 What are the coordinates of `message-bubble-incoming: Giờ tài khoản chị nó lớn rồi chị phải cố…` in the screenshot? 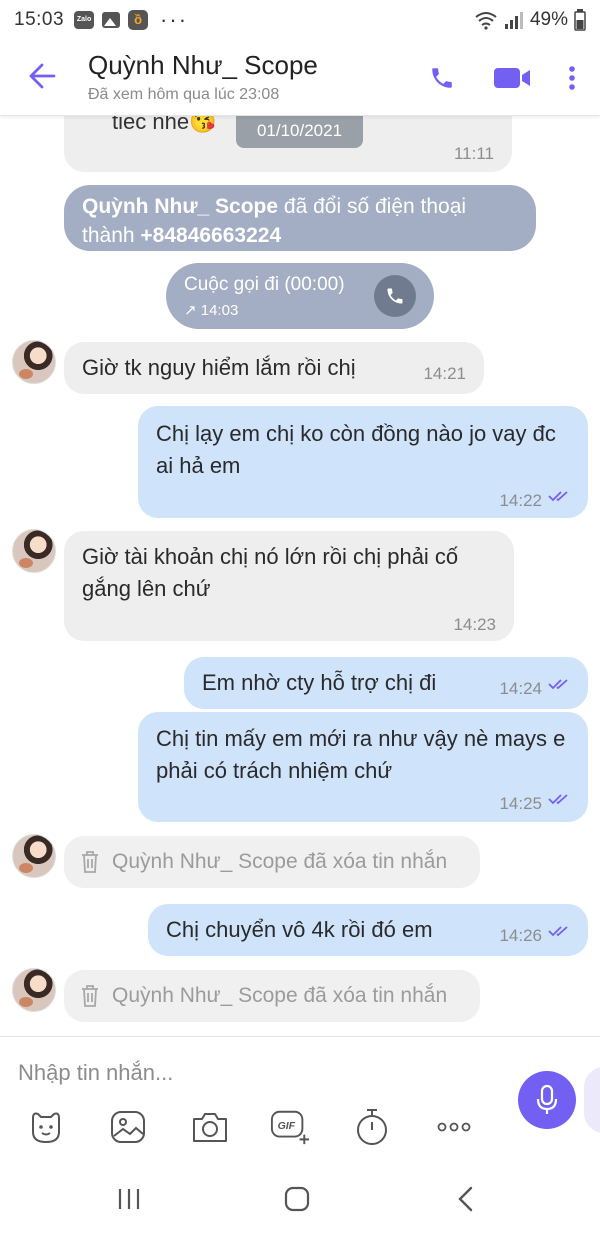 It's located at (289, 586).